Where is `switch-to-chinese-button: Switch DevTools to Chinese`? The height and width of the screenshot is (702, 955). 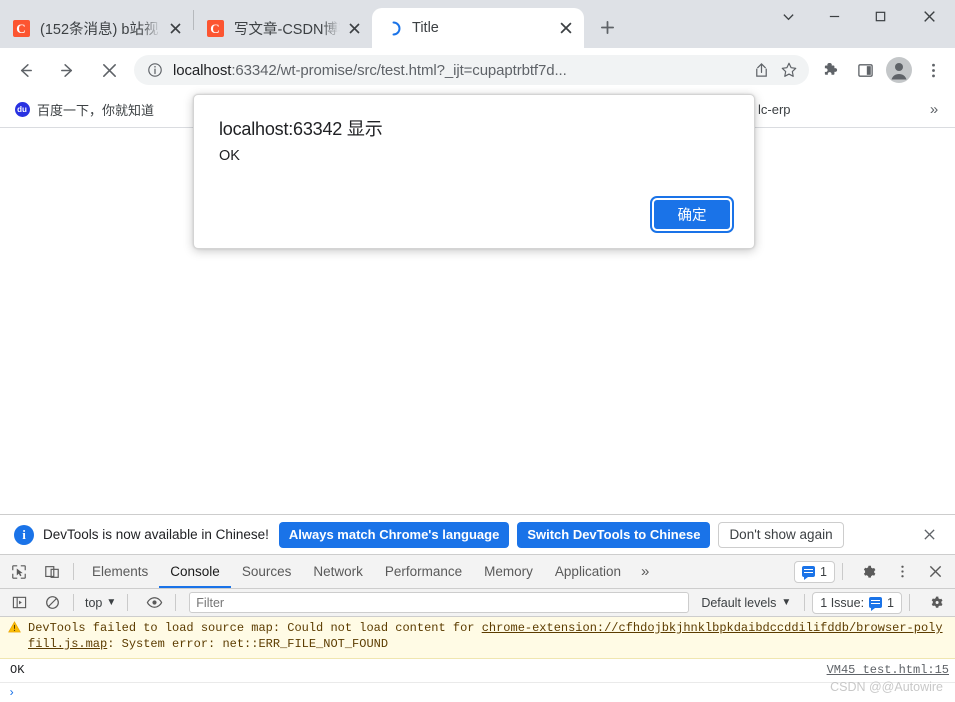
switch-to-chinese-button: Switch DevTools to Chinese is located at coordinates (614, 534).